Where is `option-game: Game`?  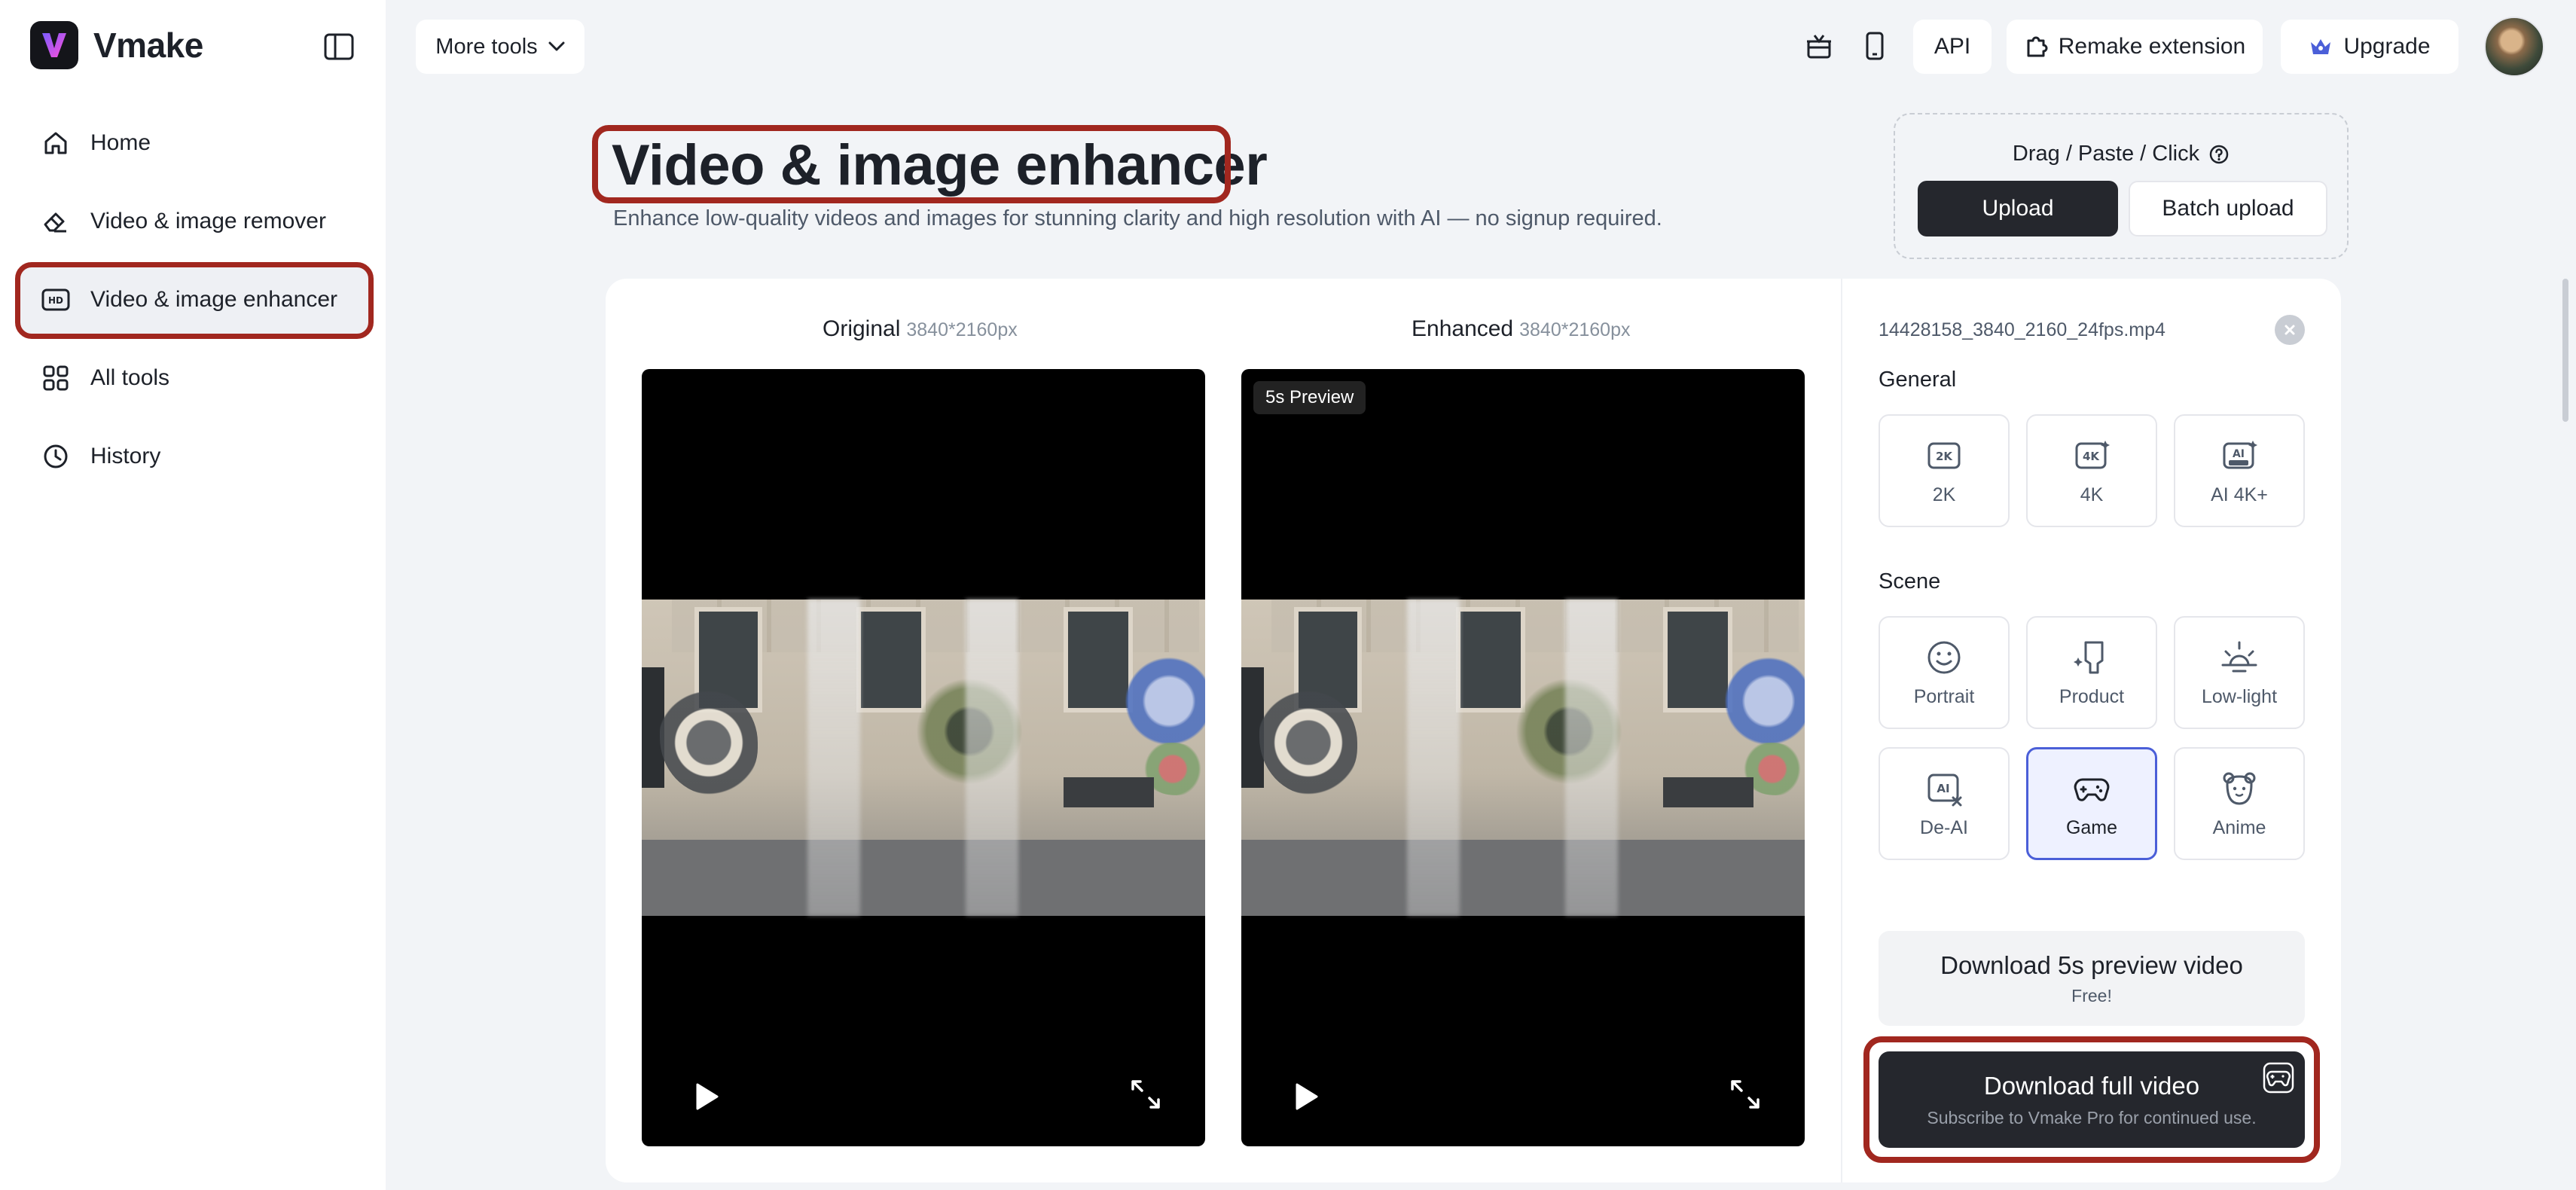
option-game: Game is located at coordinates (2092, 803).